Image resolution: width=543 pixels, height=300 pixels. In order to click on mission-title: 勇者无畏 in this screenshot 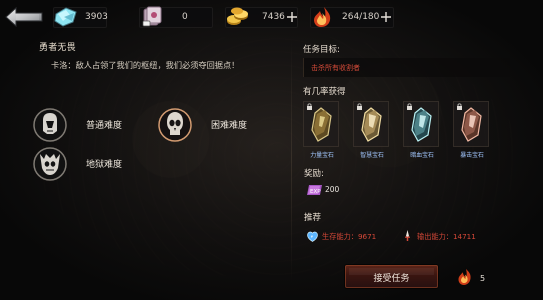, I will do `click(57, 48)`.